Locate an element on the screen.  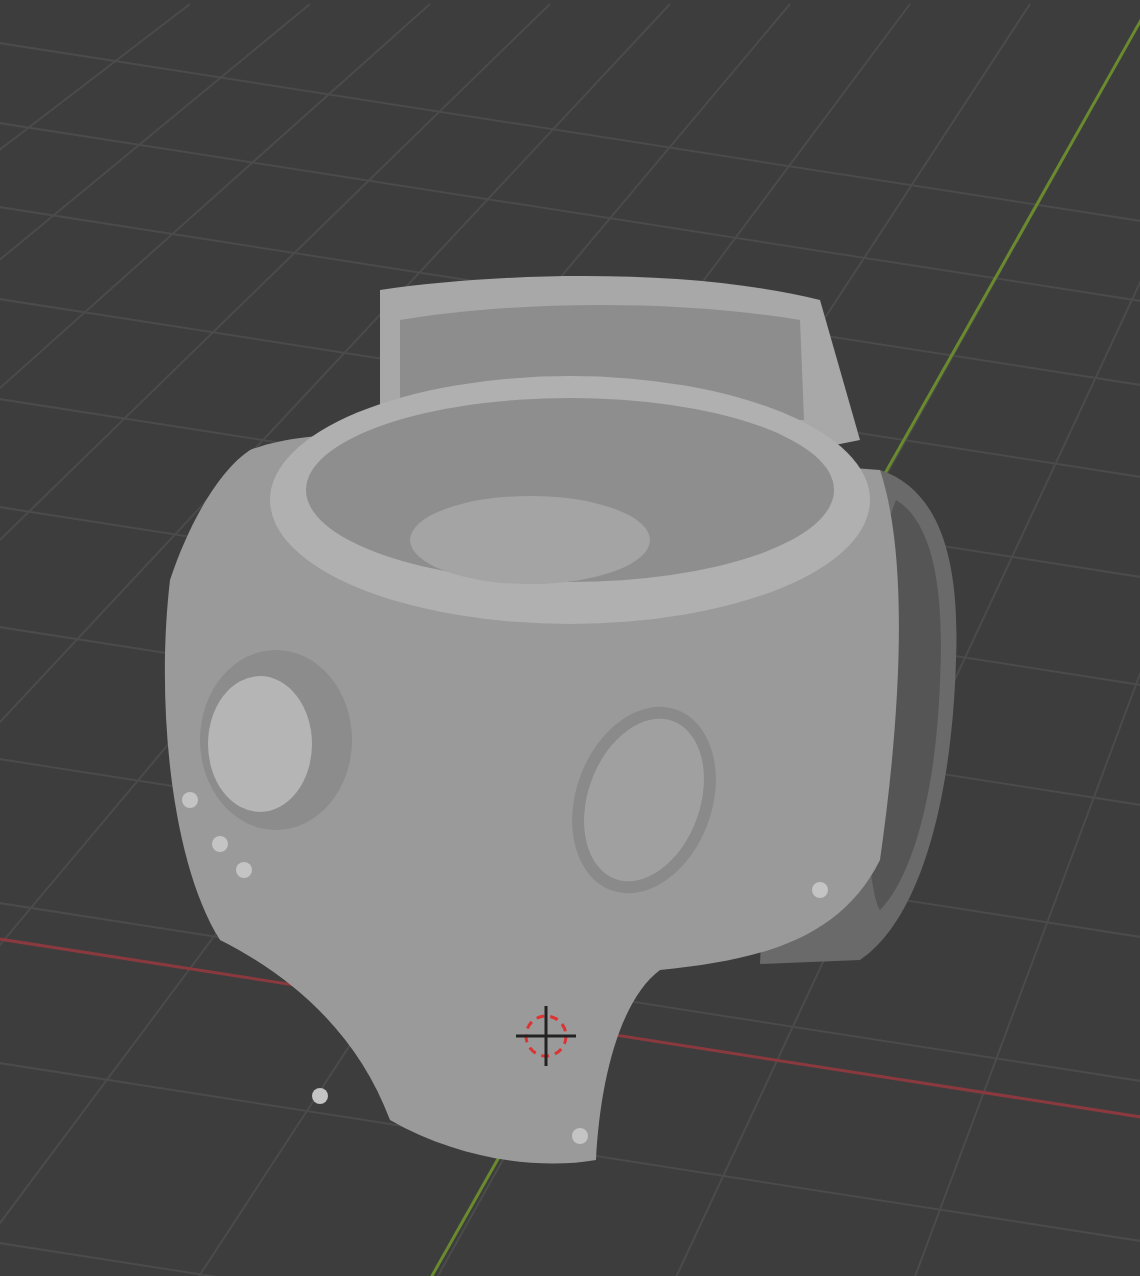
crosshair-cursor-icon is located at coordinates (546, 1036).